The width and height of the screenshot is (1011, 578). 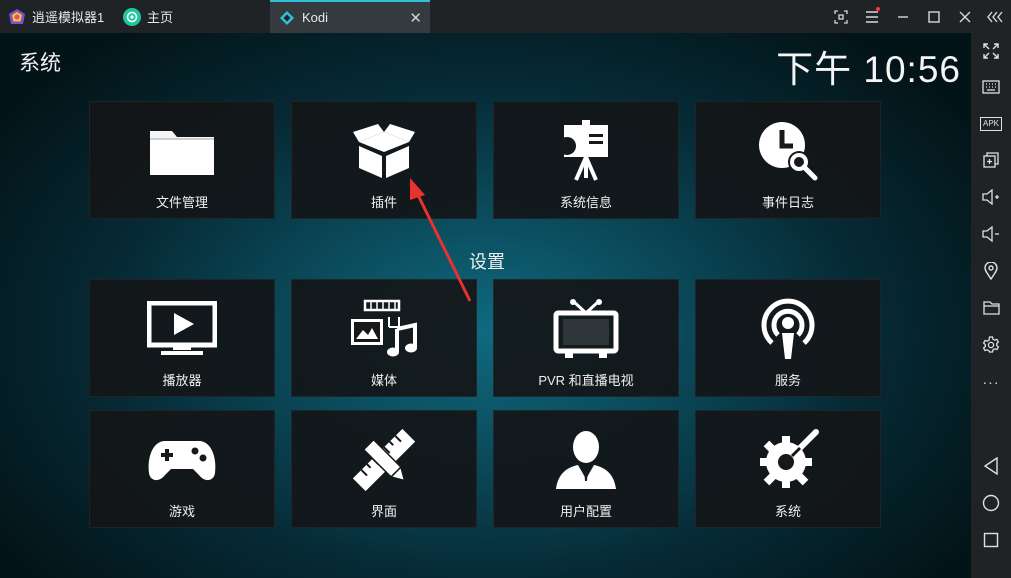 What do you see at coordinates (586, 380) in the screenshot?
I see `tile-label: PVR 和直播电视` at bounding box center [586, 380].